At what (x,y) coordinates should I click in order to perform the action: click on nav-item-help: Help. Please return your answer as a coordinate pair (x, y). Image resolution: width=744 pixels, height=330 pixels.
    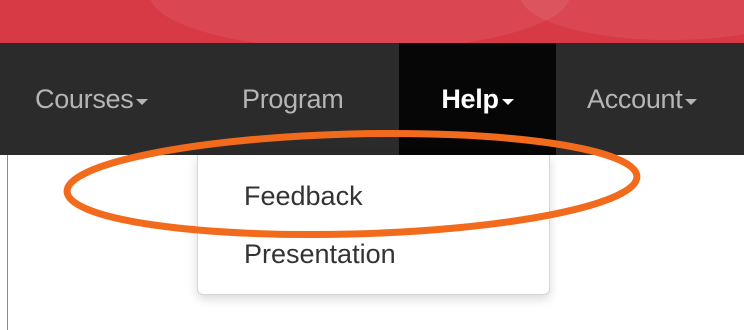
    Looking at the image, I should click on (477, 99).